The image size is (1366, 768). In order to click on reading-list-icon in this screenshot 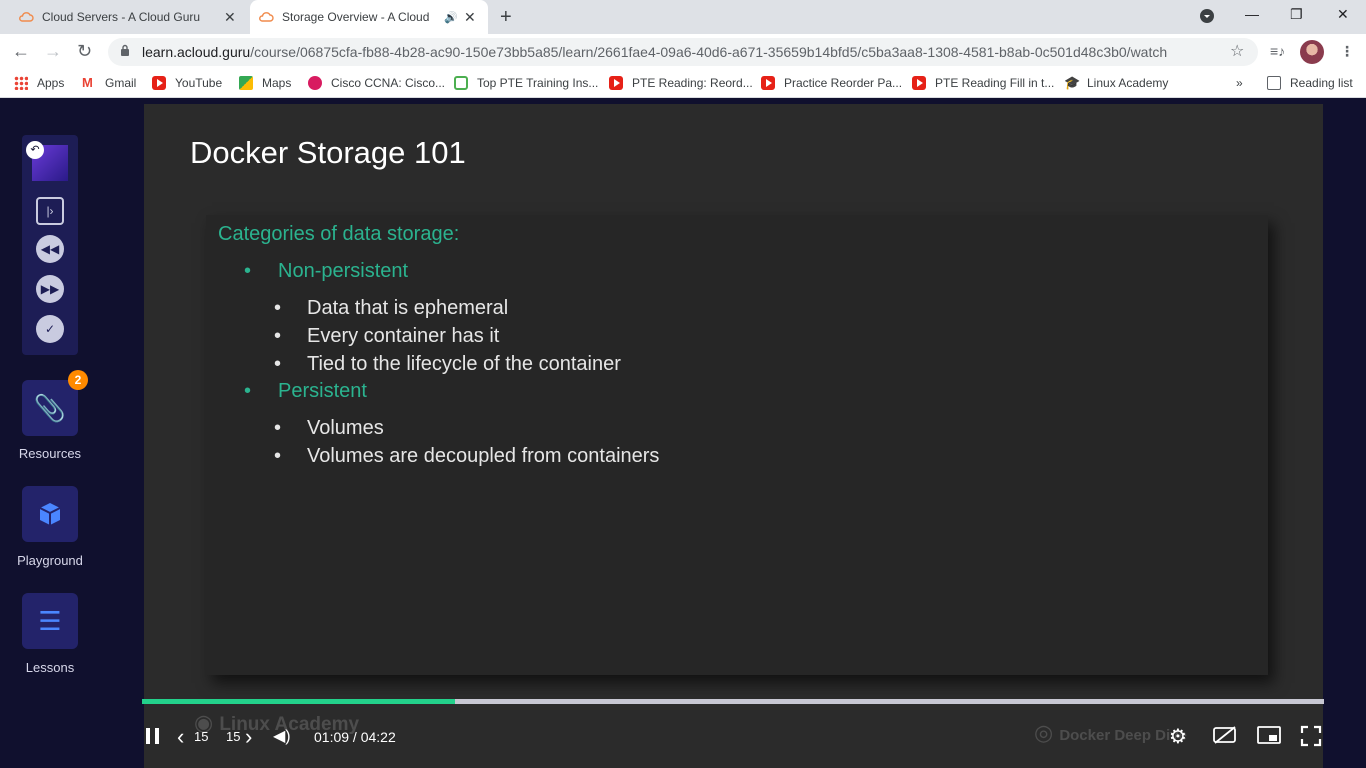, I will do `click(1274, 83)`.